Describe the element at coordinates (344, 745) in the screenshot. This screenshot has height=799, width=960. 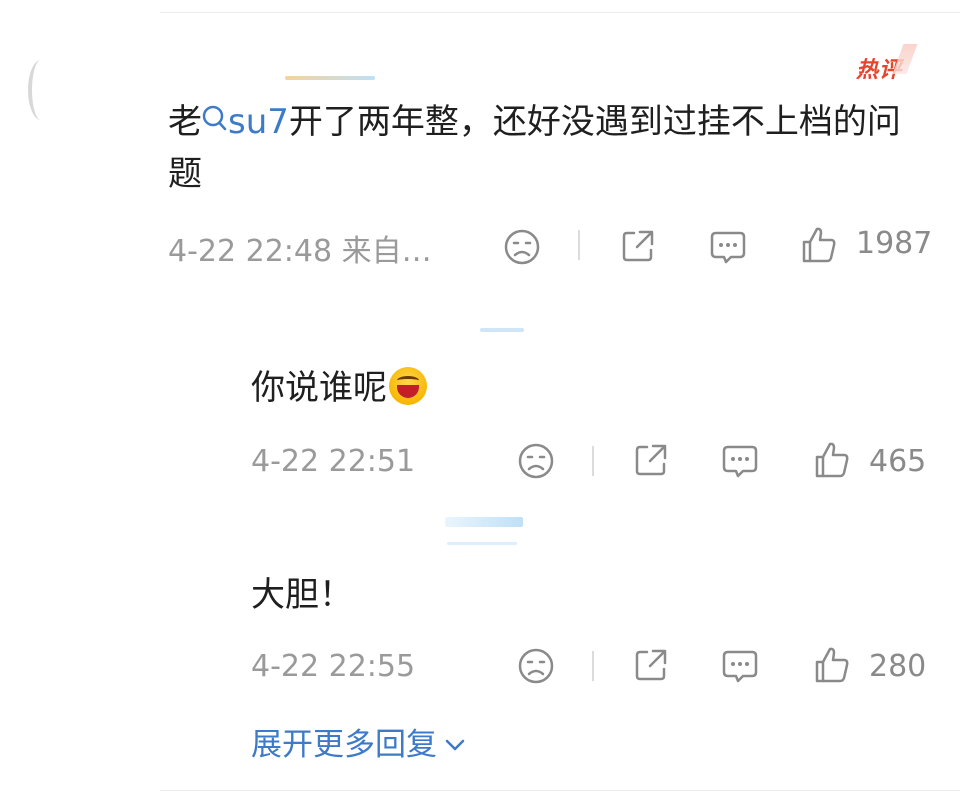
I see `expand-label: 展开更多回复` at that location.